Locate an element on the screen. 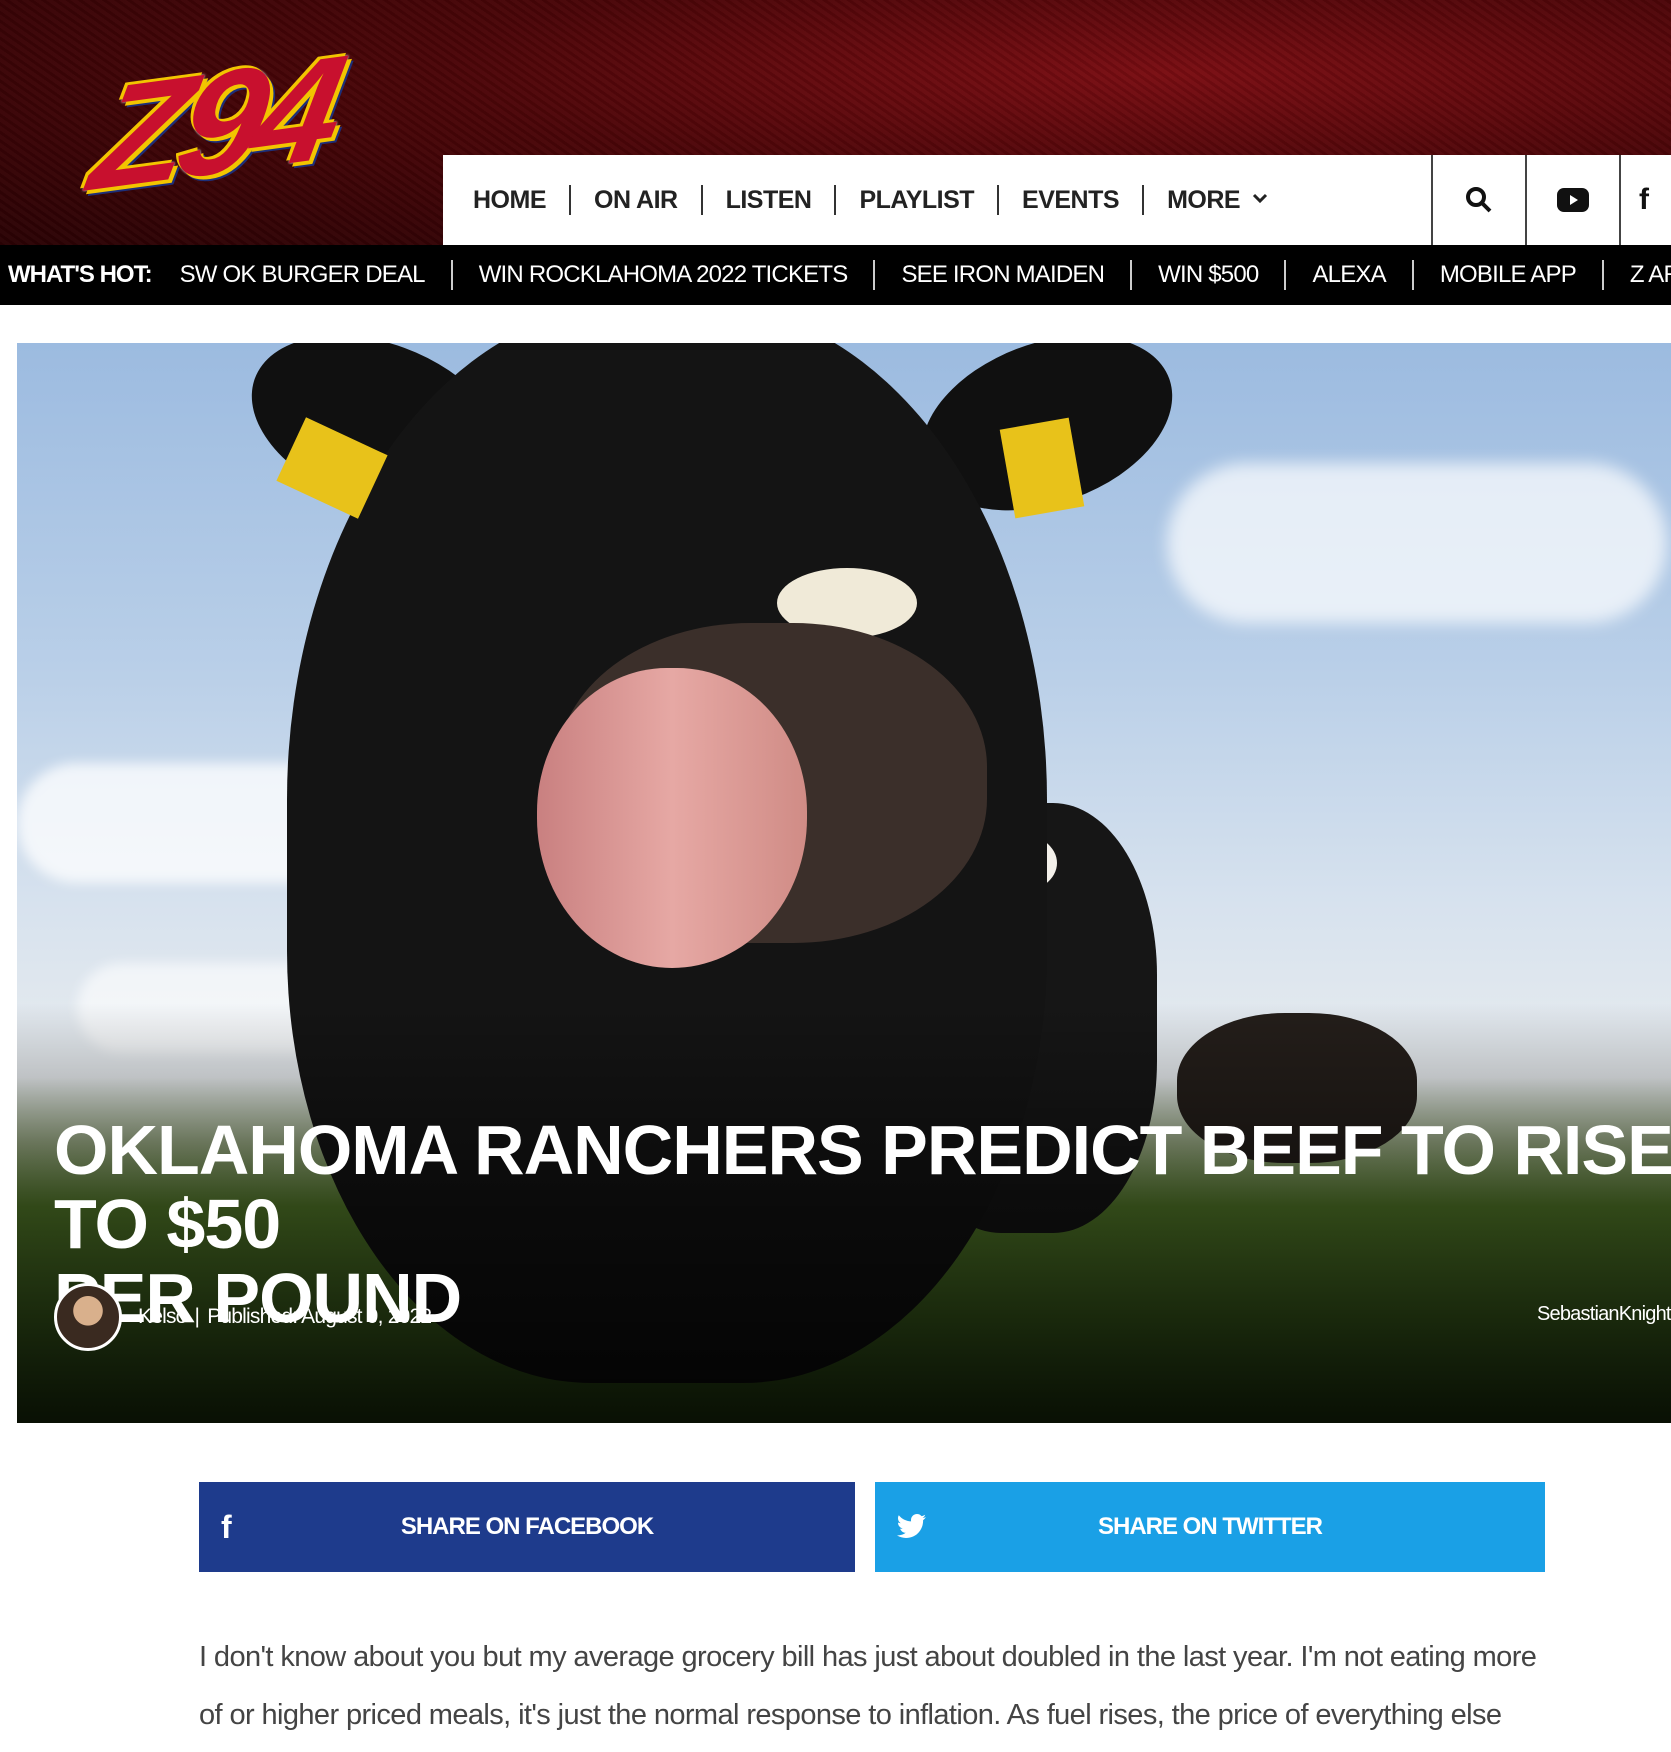  nav-playlist: PLAYLIST is located at coordinates (916, 200).